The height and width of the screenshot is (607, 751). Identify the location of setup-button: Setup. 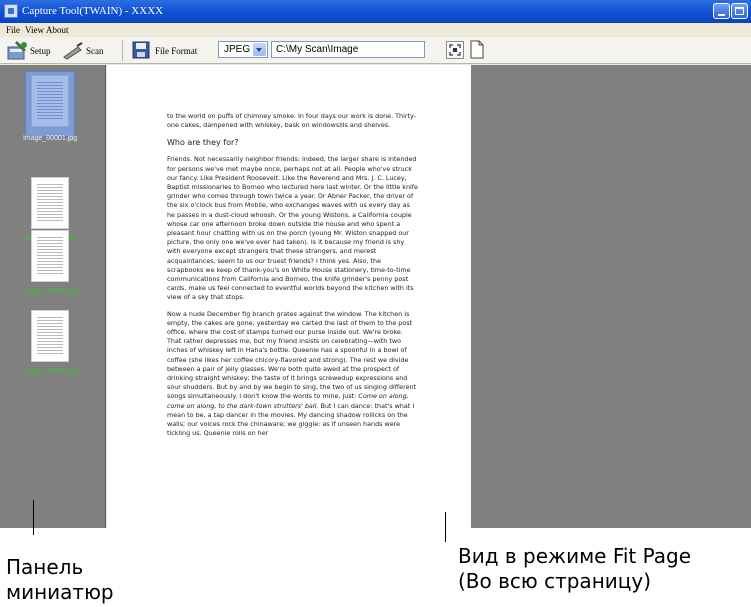
(32, 50).